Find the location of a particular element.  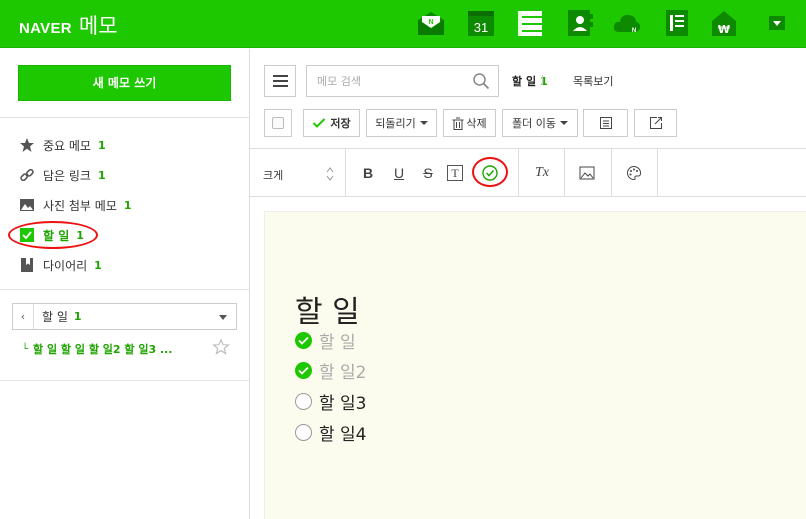

delete-label: 삭제 is located at coordinates (476, 123).